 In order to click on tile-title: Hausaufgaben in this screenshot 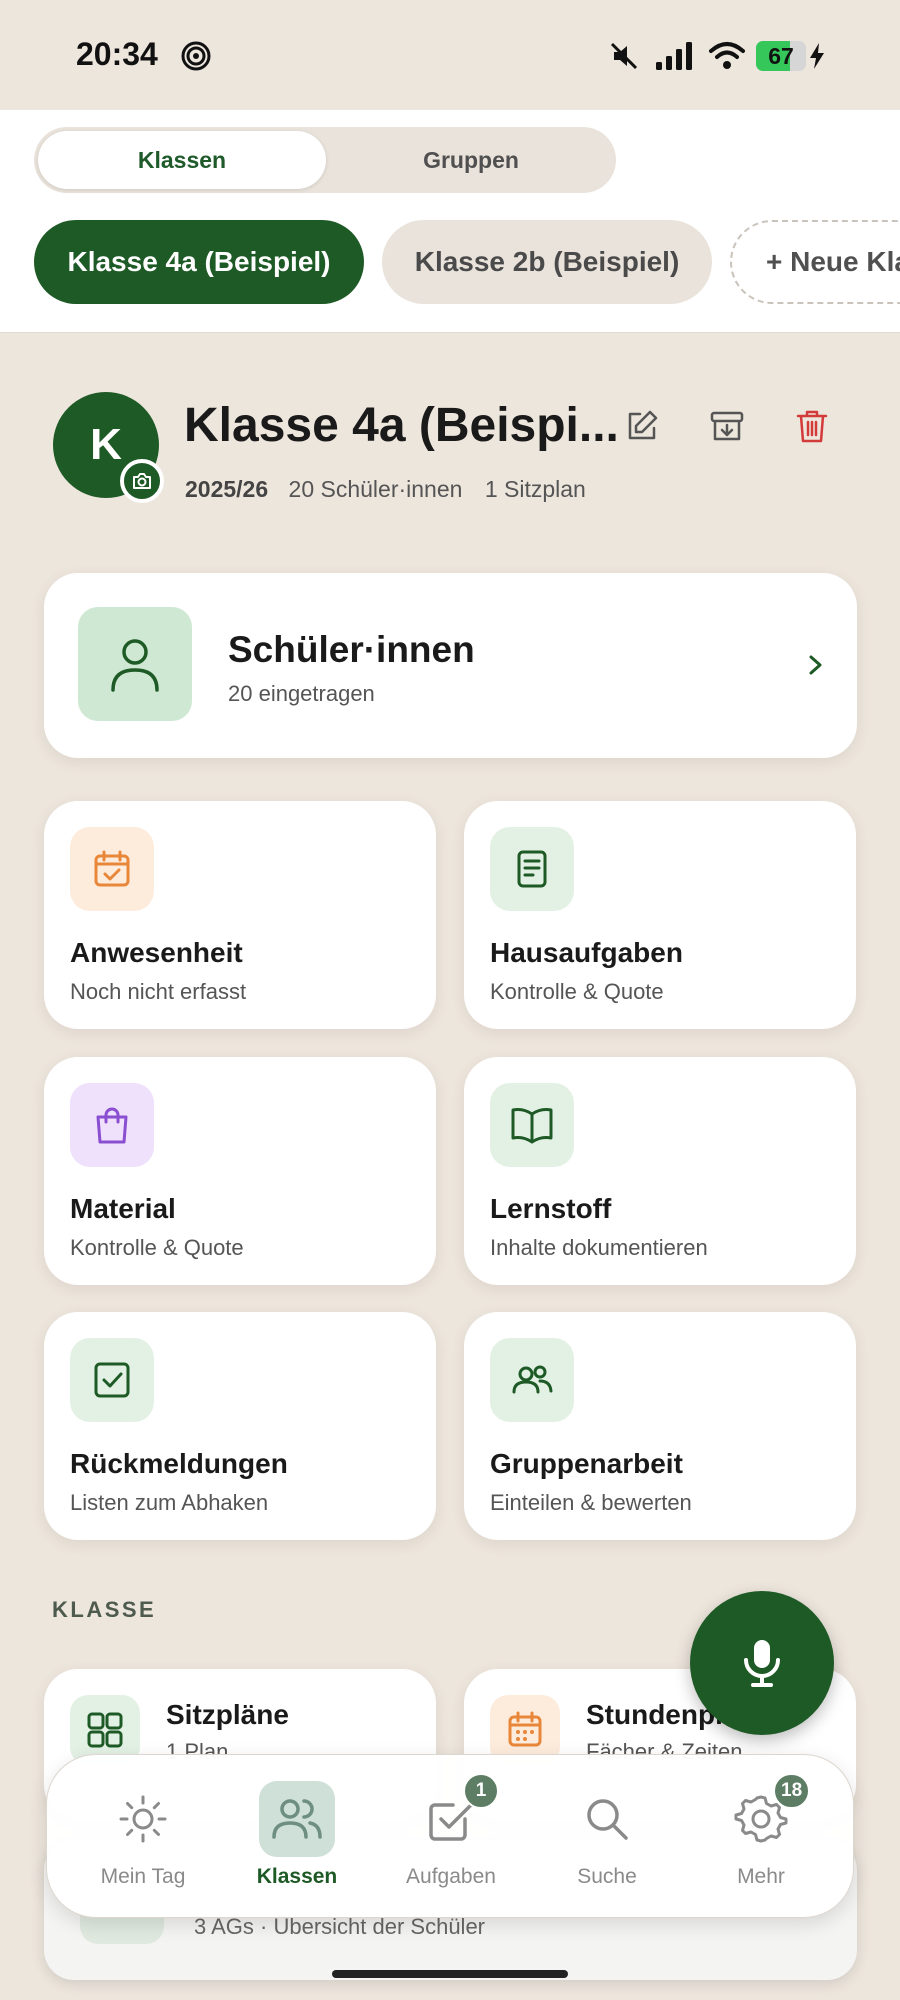, I will do `click(586, 952)`.